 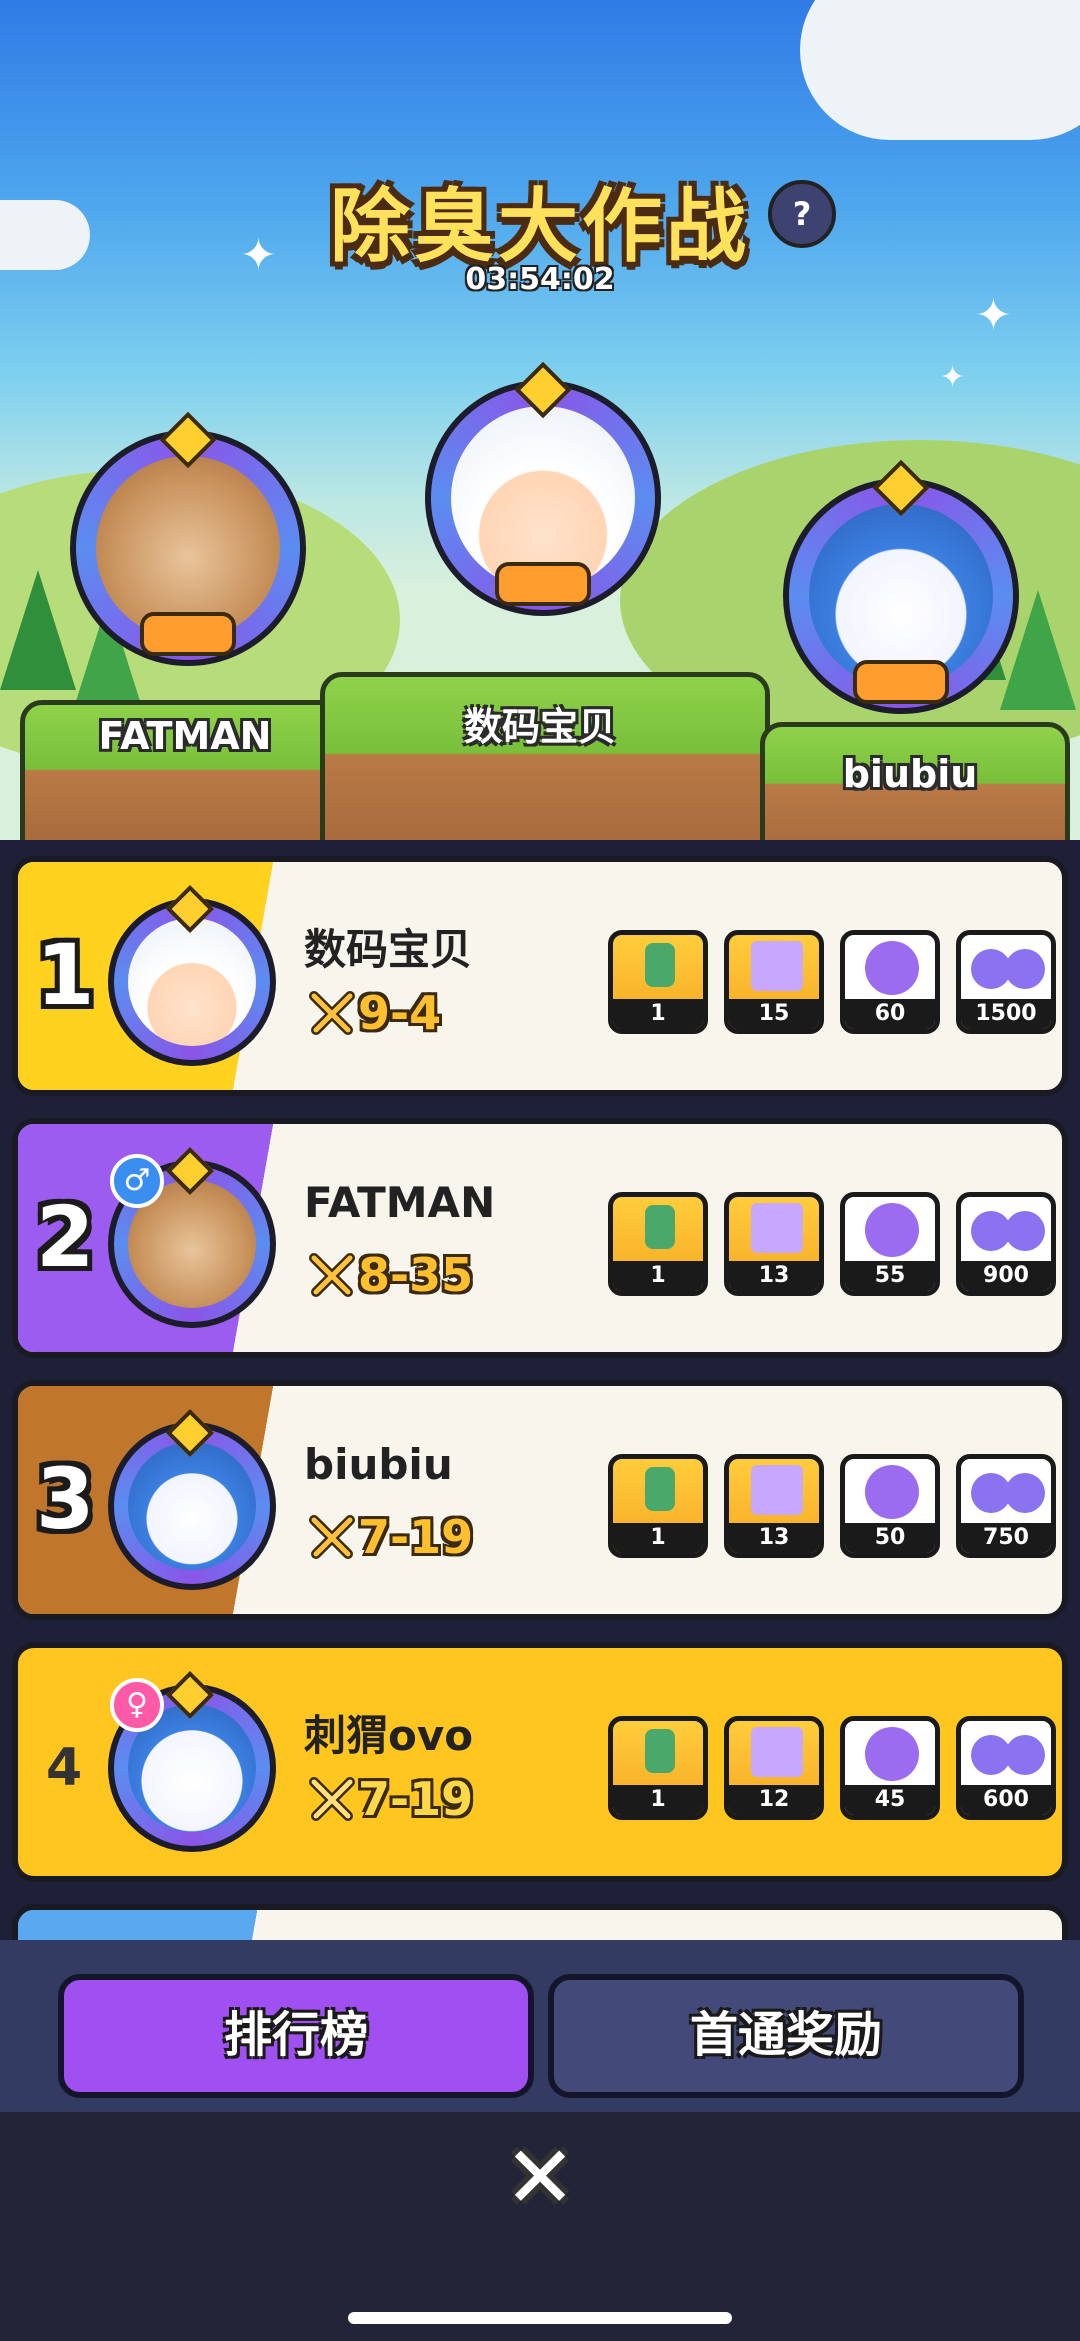 What do you see at coordinates (540, 976) in the screenshot?
I see `leaderboard-row-1: 1 数码宝贝 9-4 1 15 60 1500` at bounding box center [540, 976].